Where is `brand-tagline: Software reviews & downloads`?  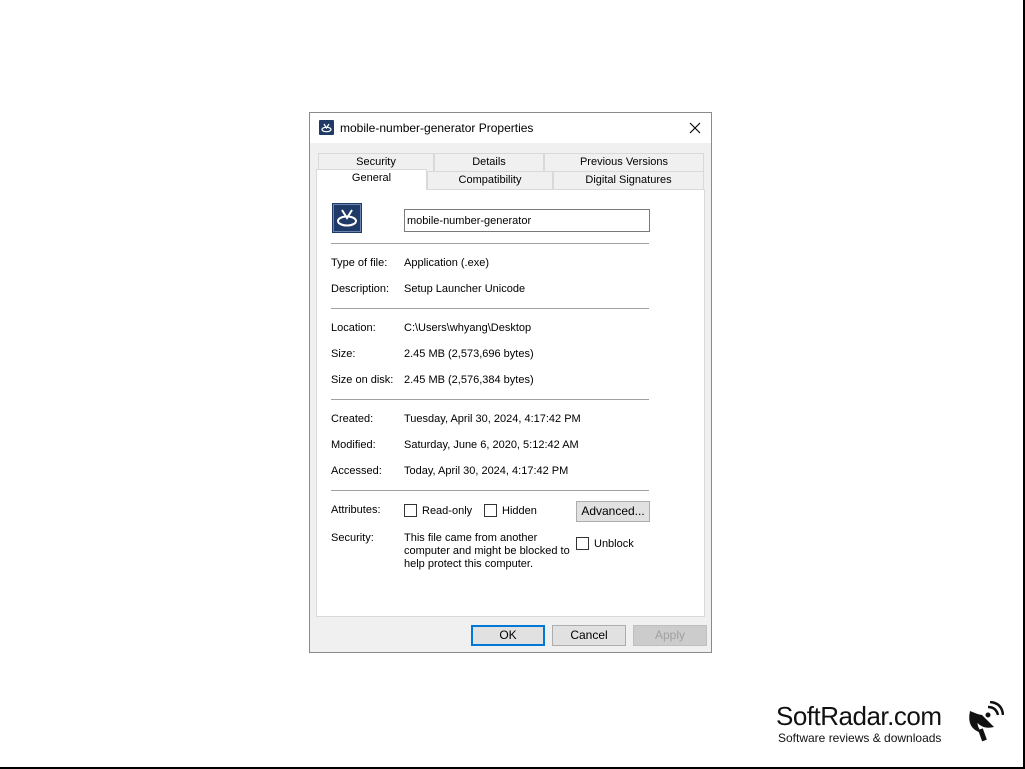
brand-tagline: Software reviews & downloads is located at coordinates (860, 738).